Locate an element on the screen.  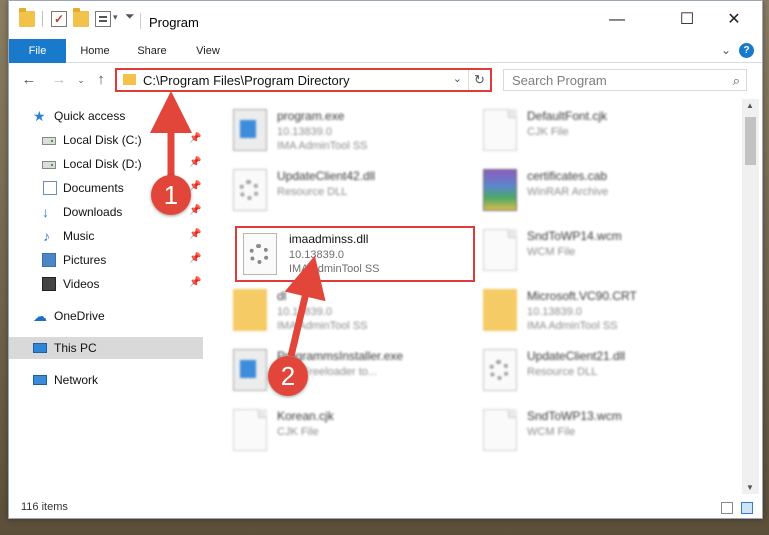
sidebar-item-this-pc: This PC is located at coordinates (106, 348).